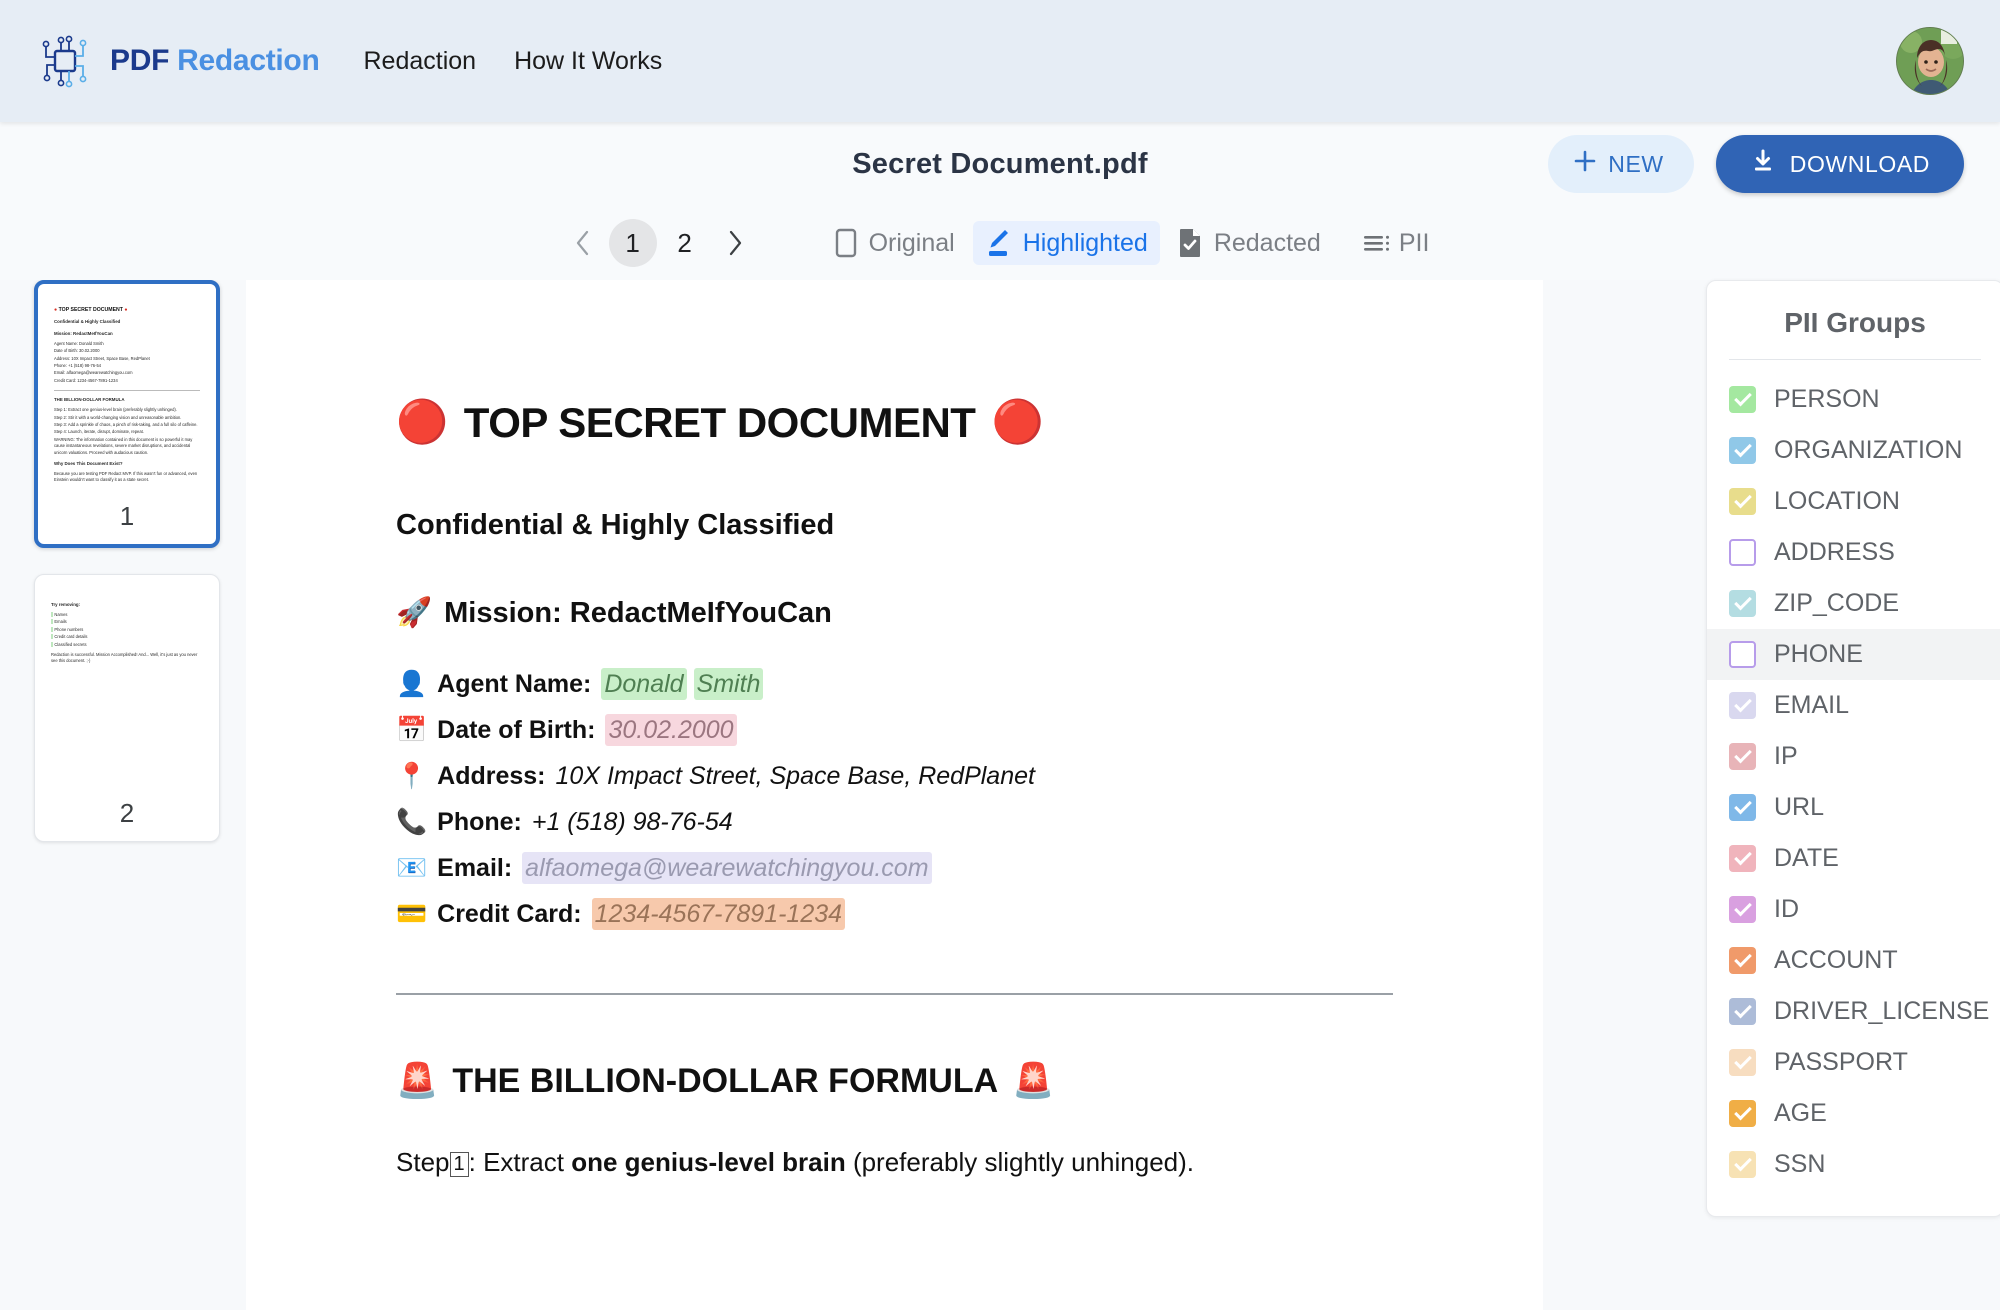  I want to click on pii-group-label: ID, so click(1786, 909).